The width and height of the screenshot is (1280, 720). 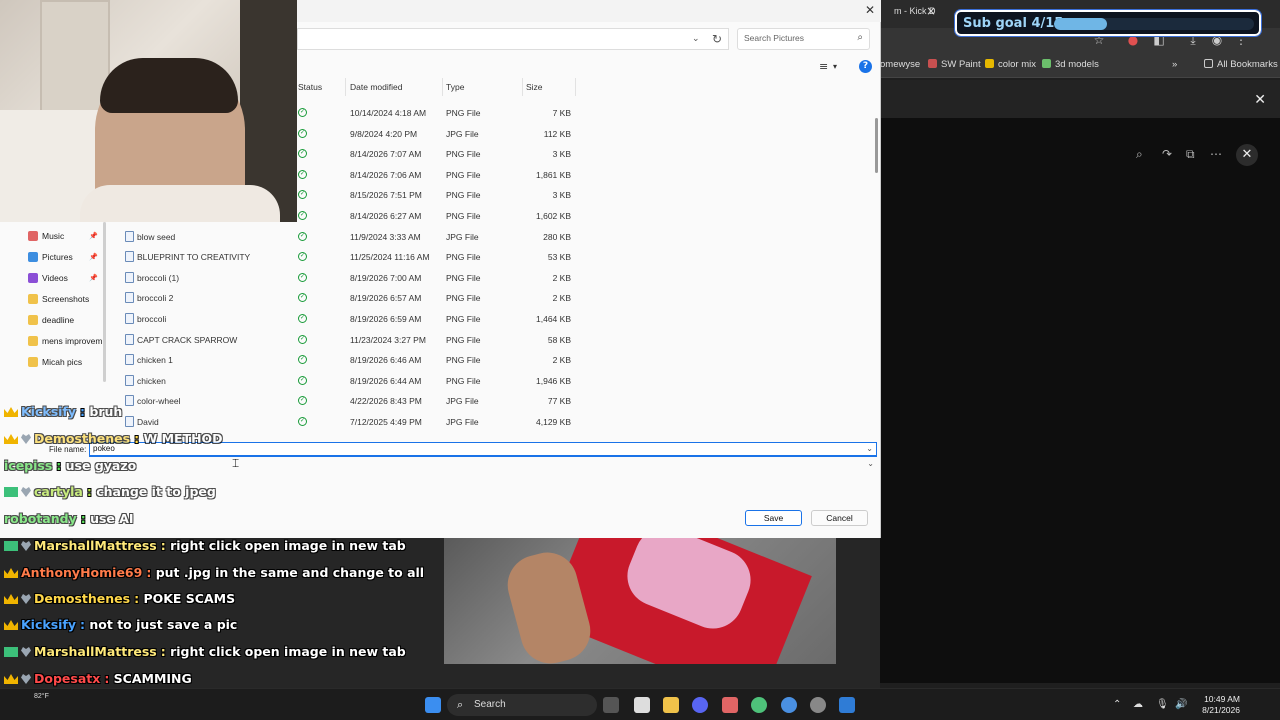 What do you see at coordinates (26, 546) in the screenshot?
I see `verified-badge-icon` at bounding box center [26, 546].